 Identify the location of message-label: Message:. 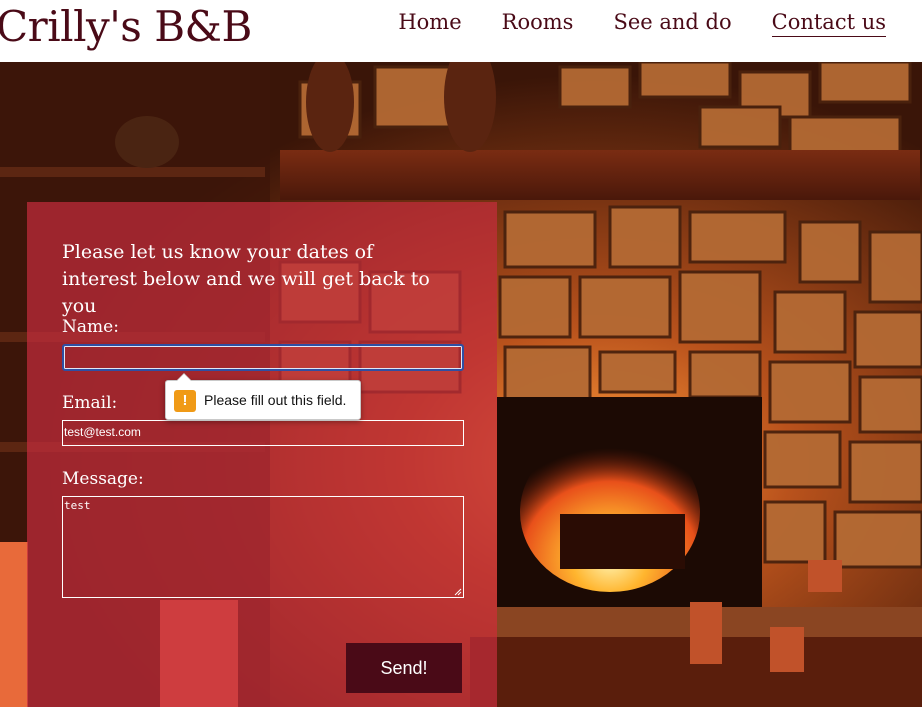
(103, 479).